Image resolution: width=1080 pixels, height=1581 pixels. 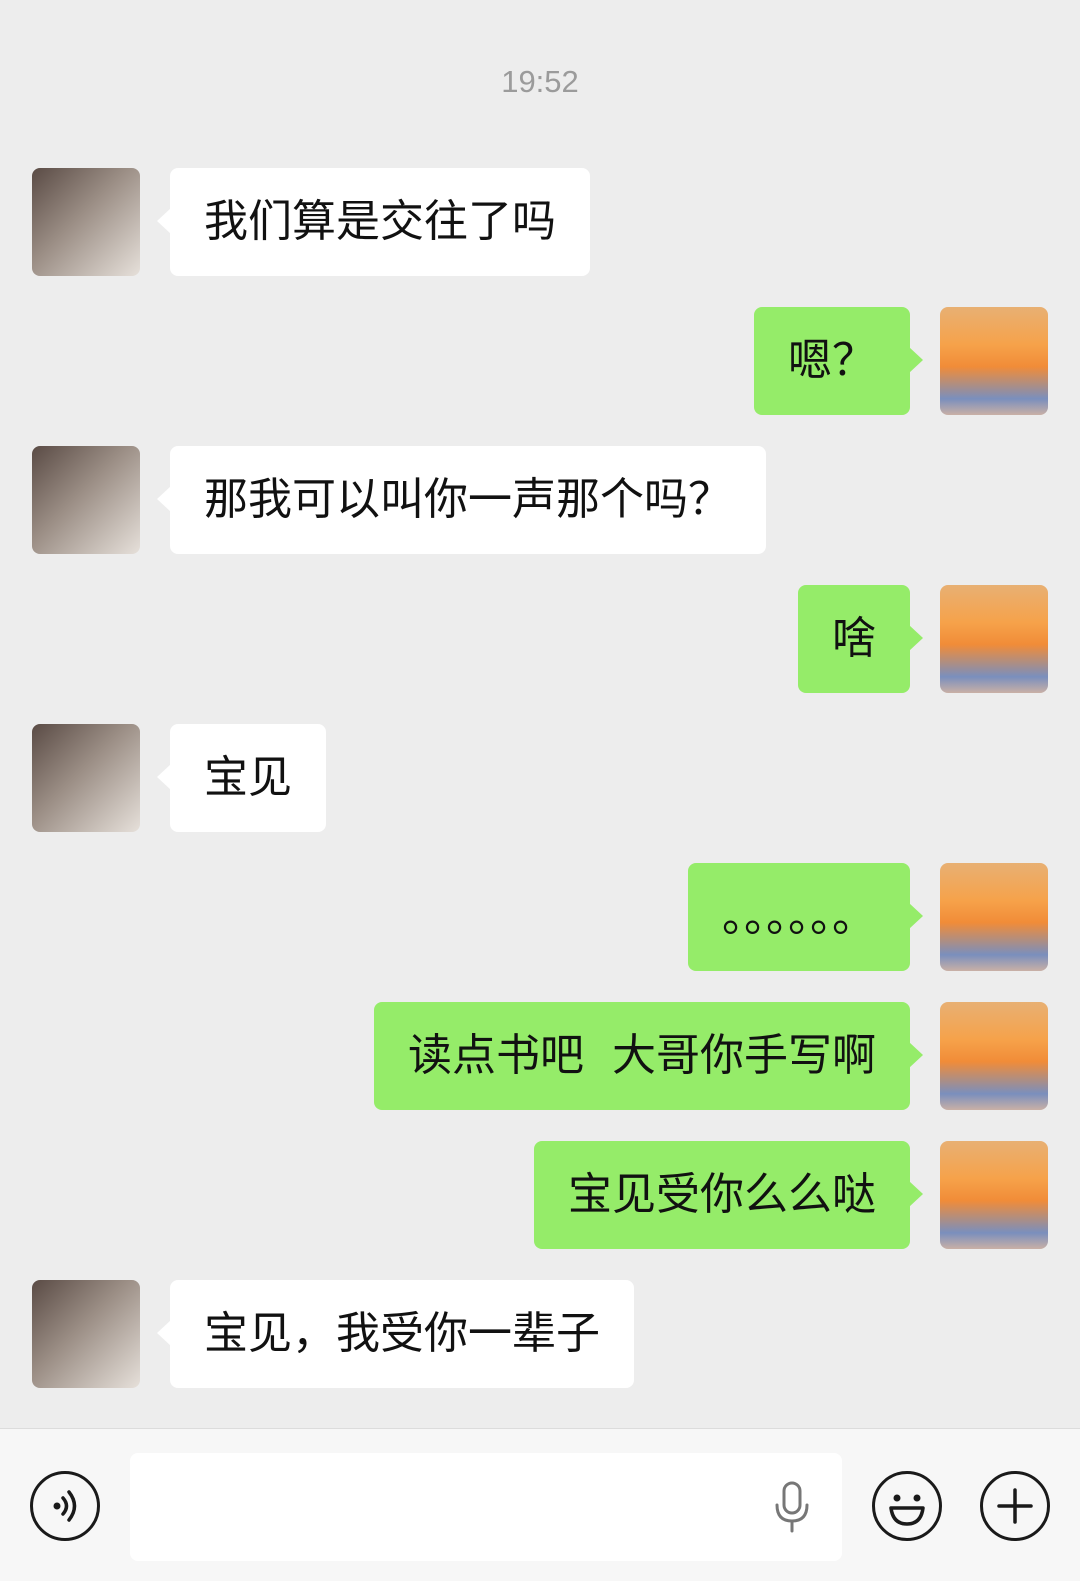 I want to click on voice-button, so click(x=65, y=1506).